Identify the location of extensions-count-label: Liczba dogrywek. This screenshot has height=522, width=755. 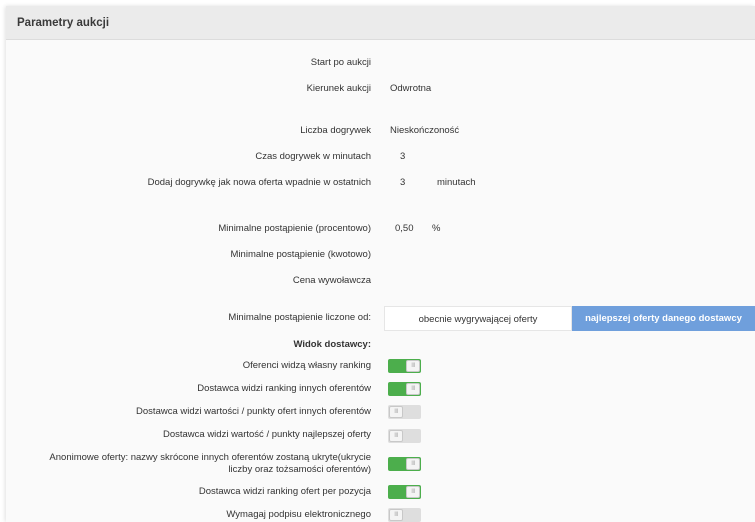
(335, 130).